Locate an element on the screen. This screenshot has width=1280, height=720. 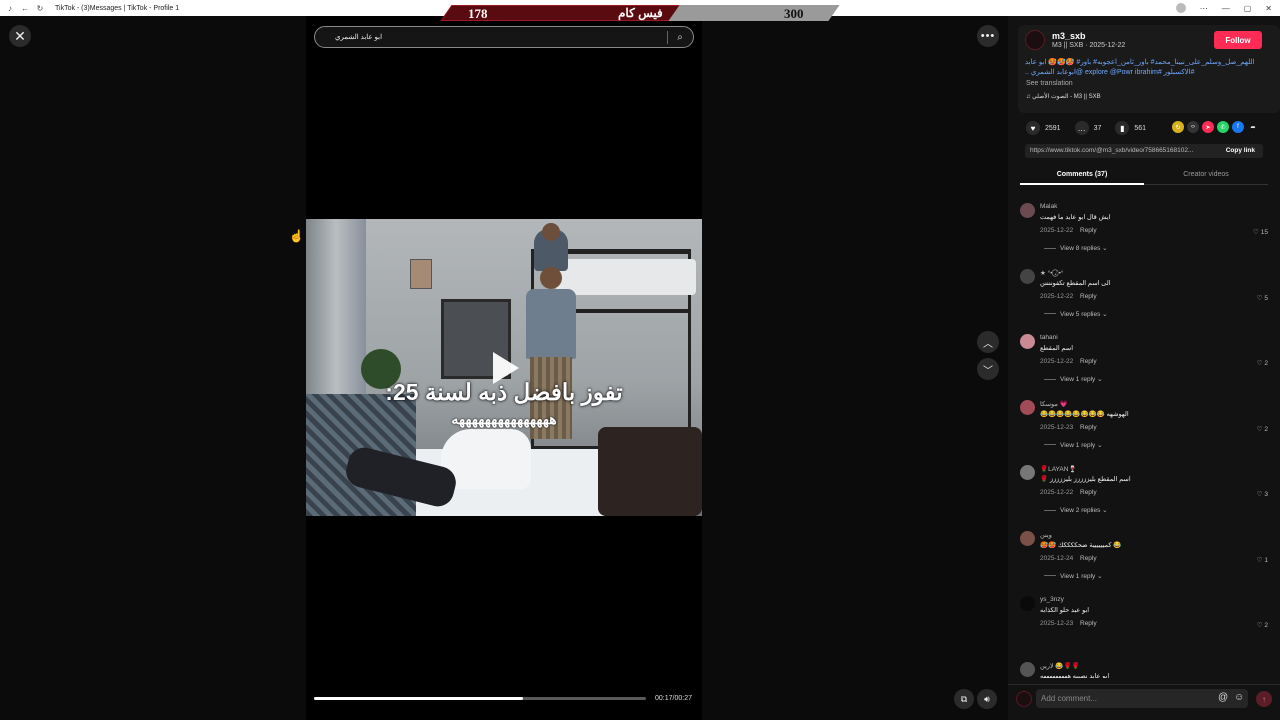
view-replies-button: View 5 replies ⌄ is located at coordinates (1076, 314).